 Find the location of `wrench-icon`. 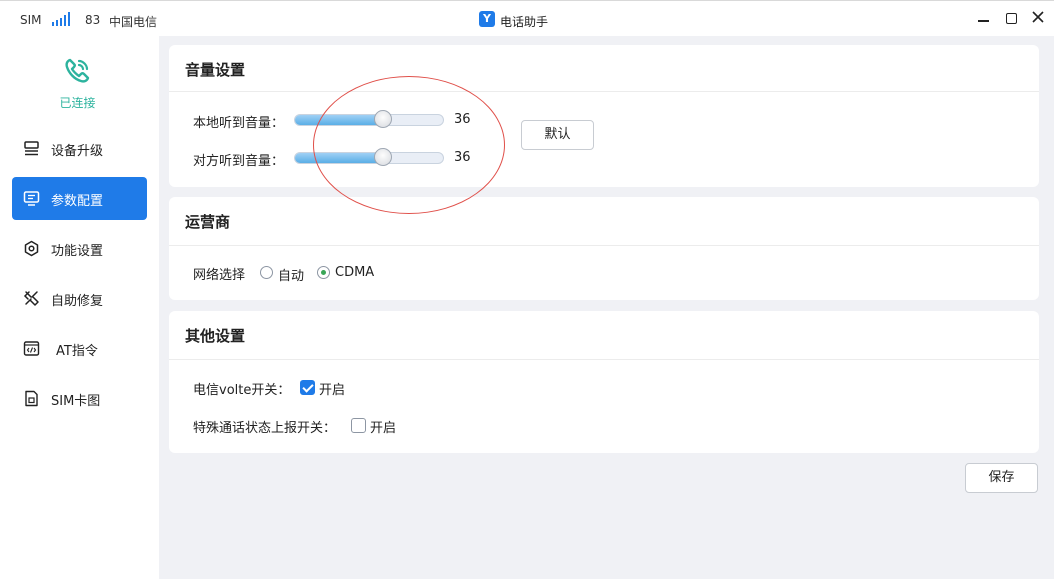

wrench-icon is located at coordinates (31, 298).